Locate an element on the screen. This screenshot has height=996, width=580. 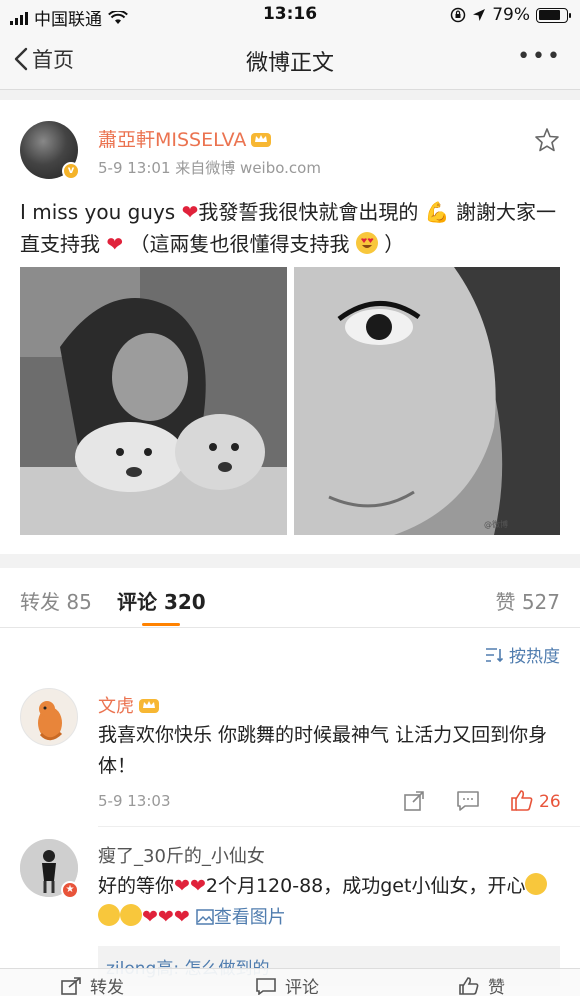
bottom-action-bar: 转发 评论 赞 is located at coordinates (290, 982).